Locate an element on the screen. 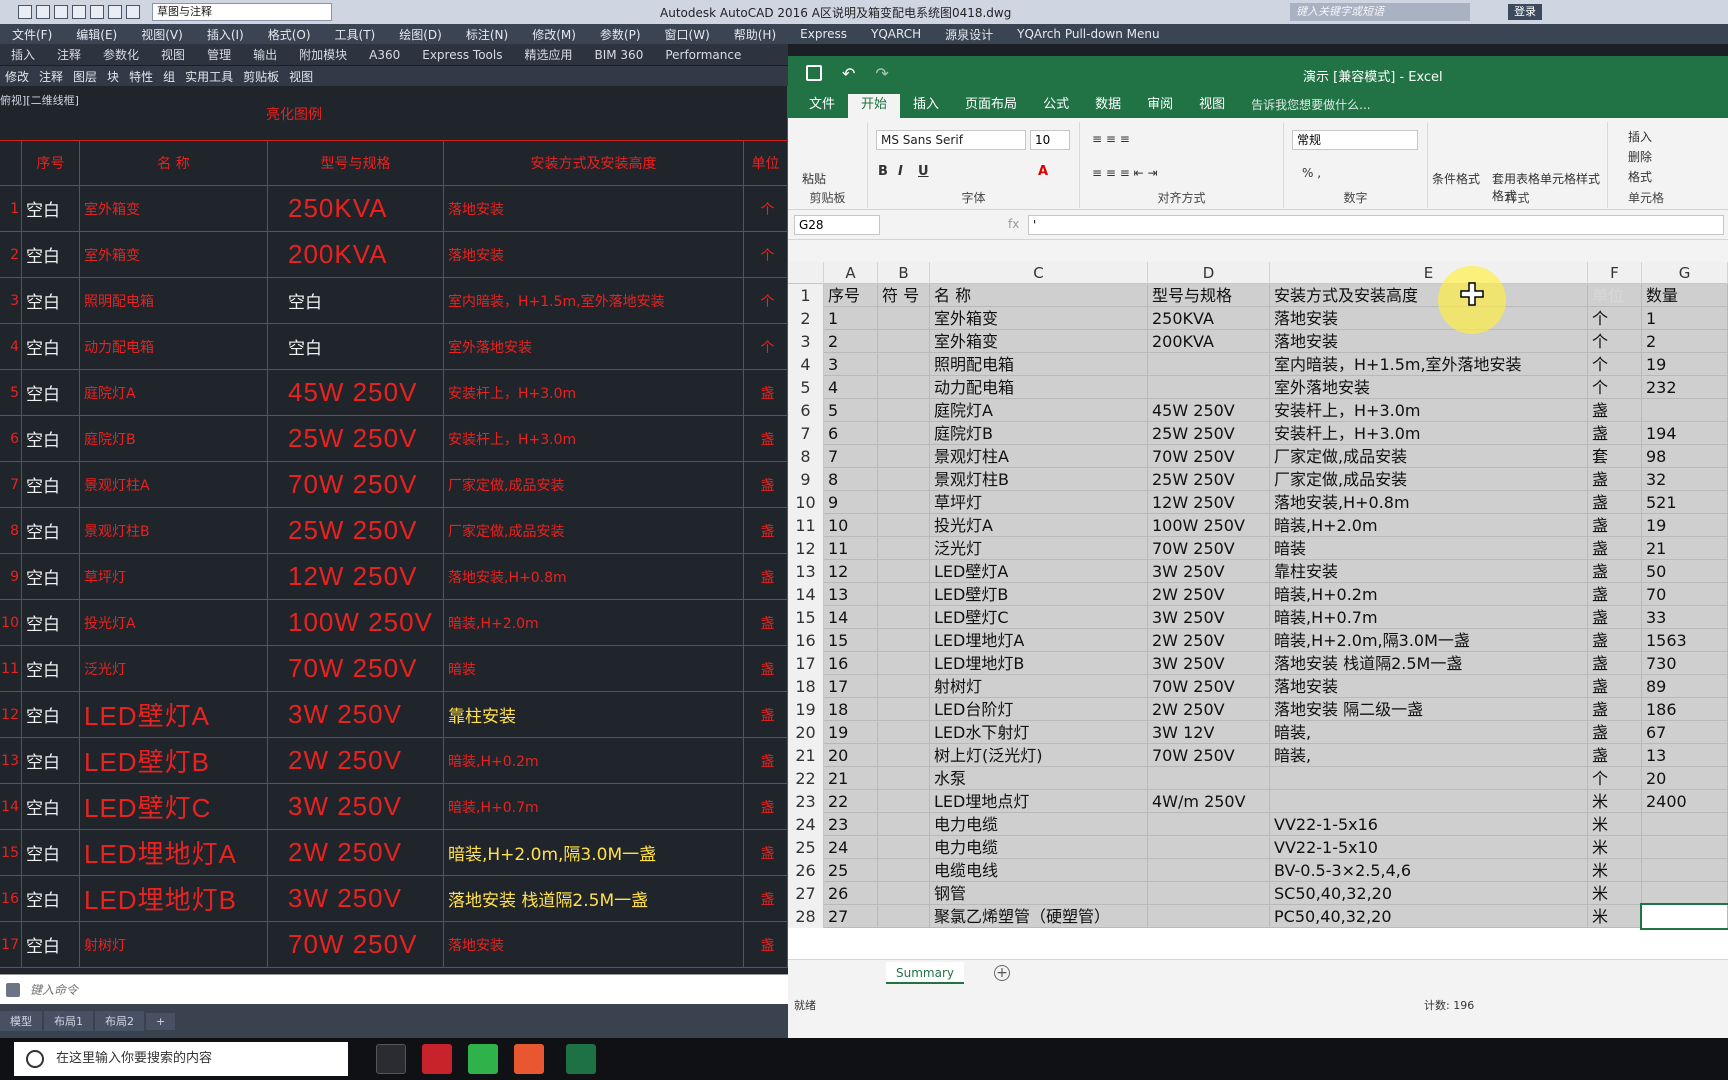  cell: 250KVA is located at coordinates (1209, 318).